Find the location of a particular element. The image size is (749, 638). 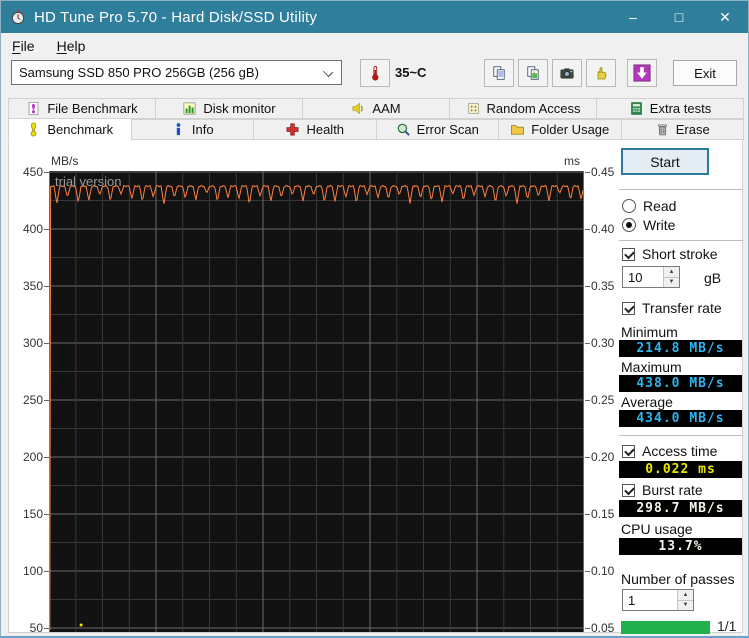

exit-label: Exit is located at coordinates (705, 73).